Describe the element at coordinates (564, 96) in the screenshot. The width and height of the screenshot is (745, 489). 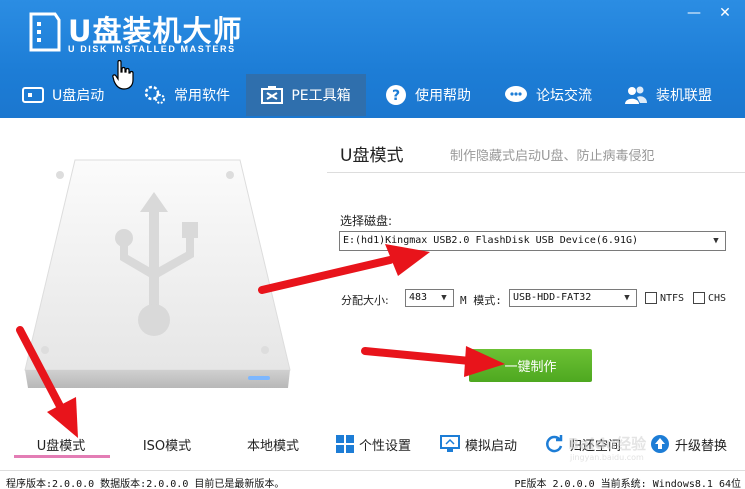
I see `nav-label: 论坛交流` at that location.